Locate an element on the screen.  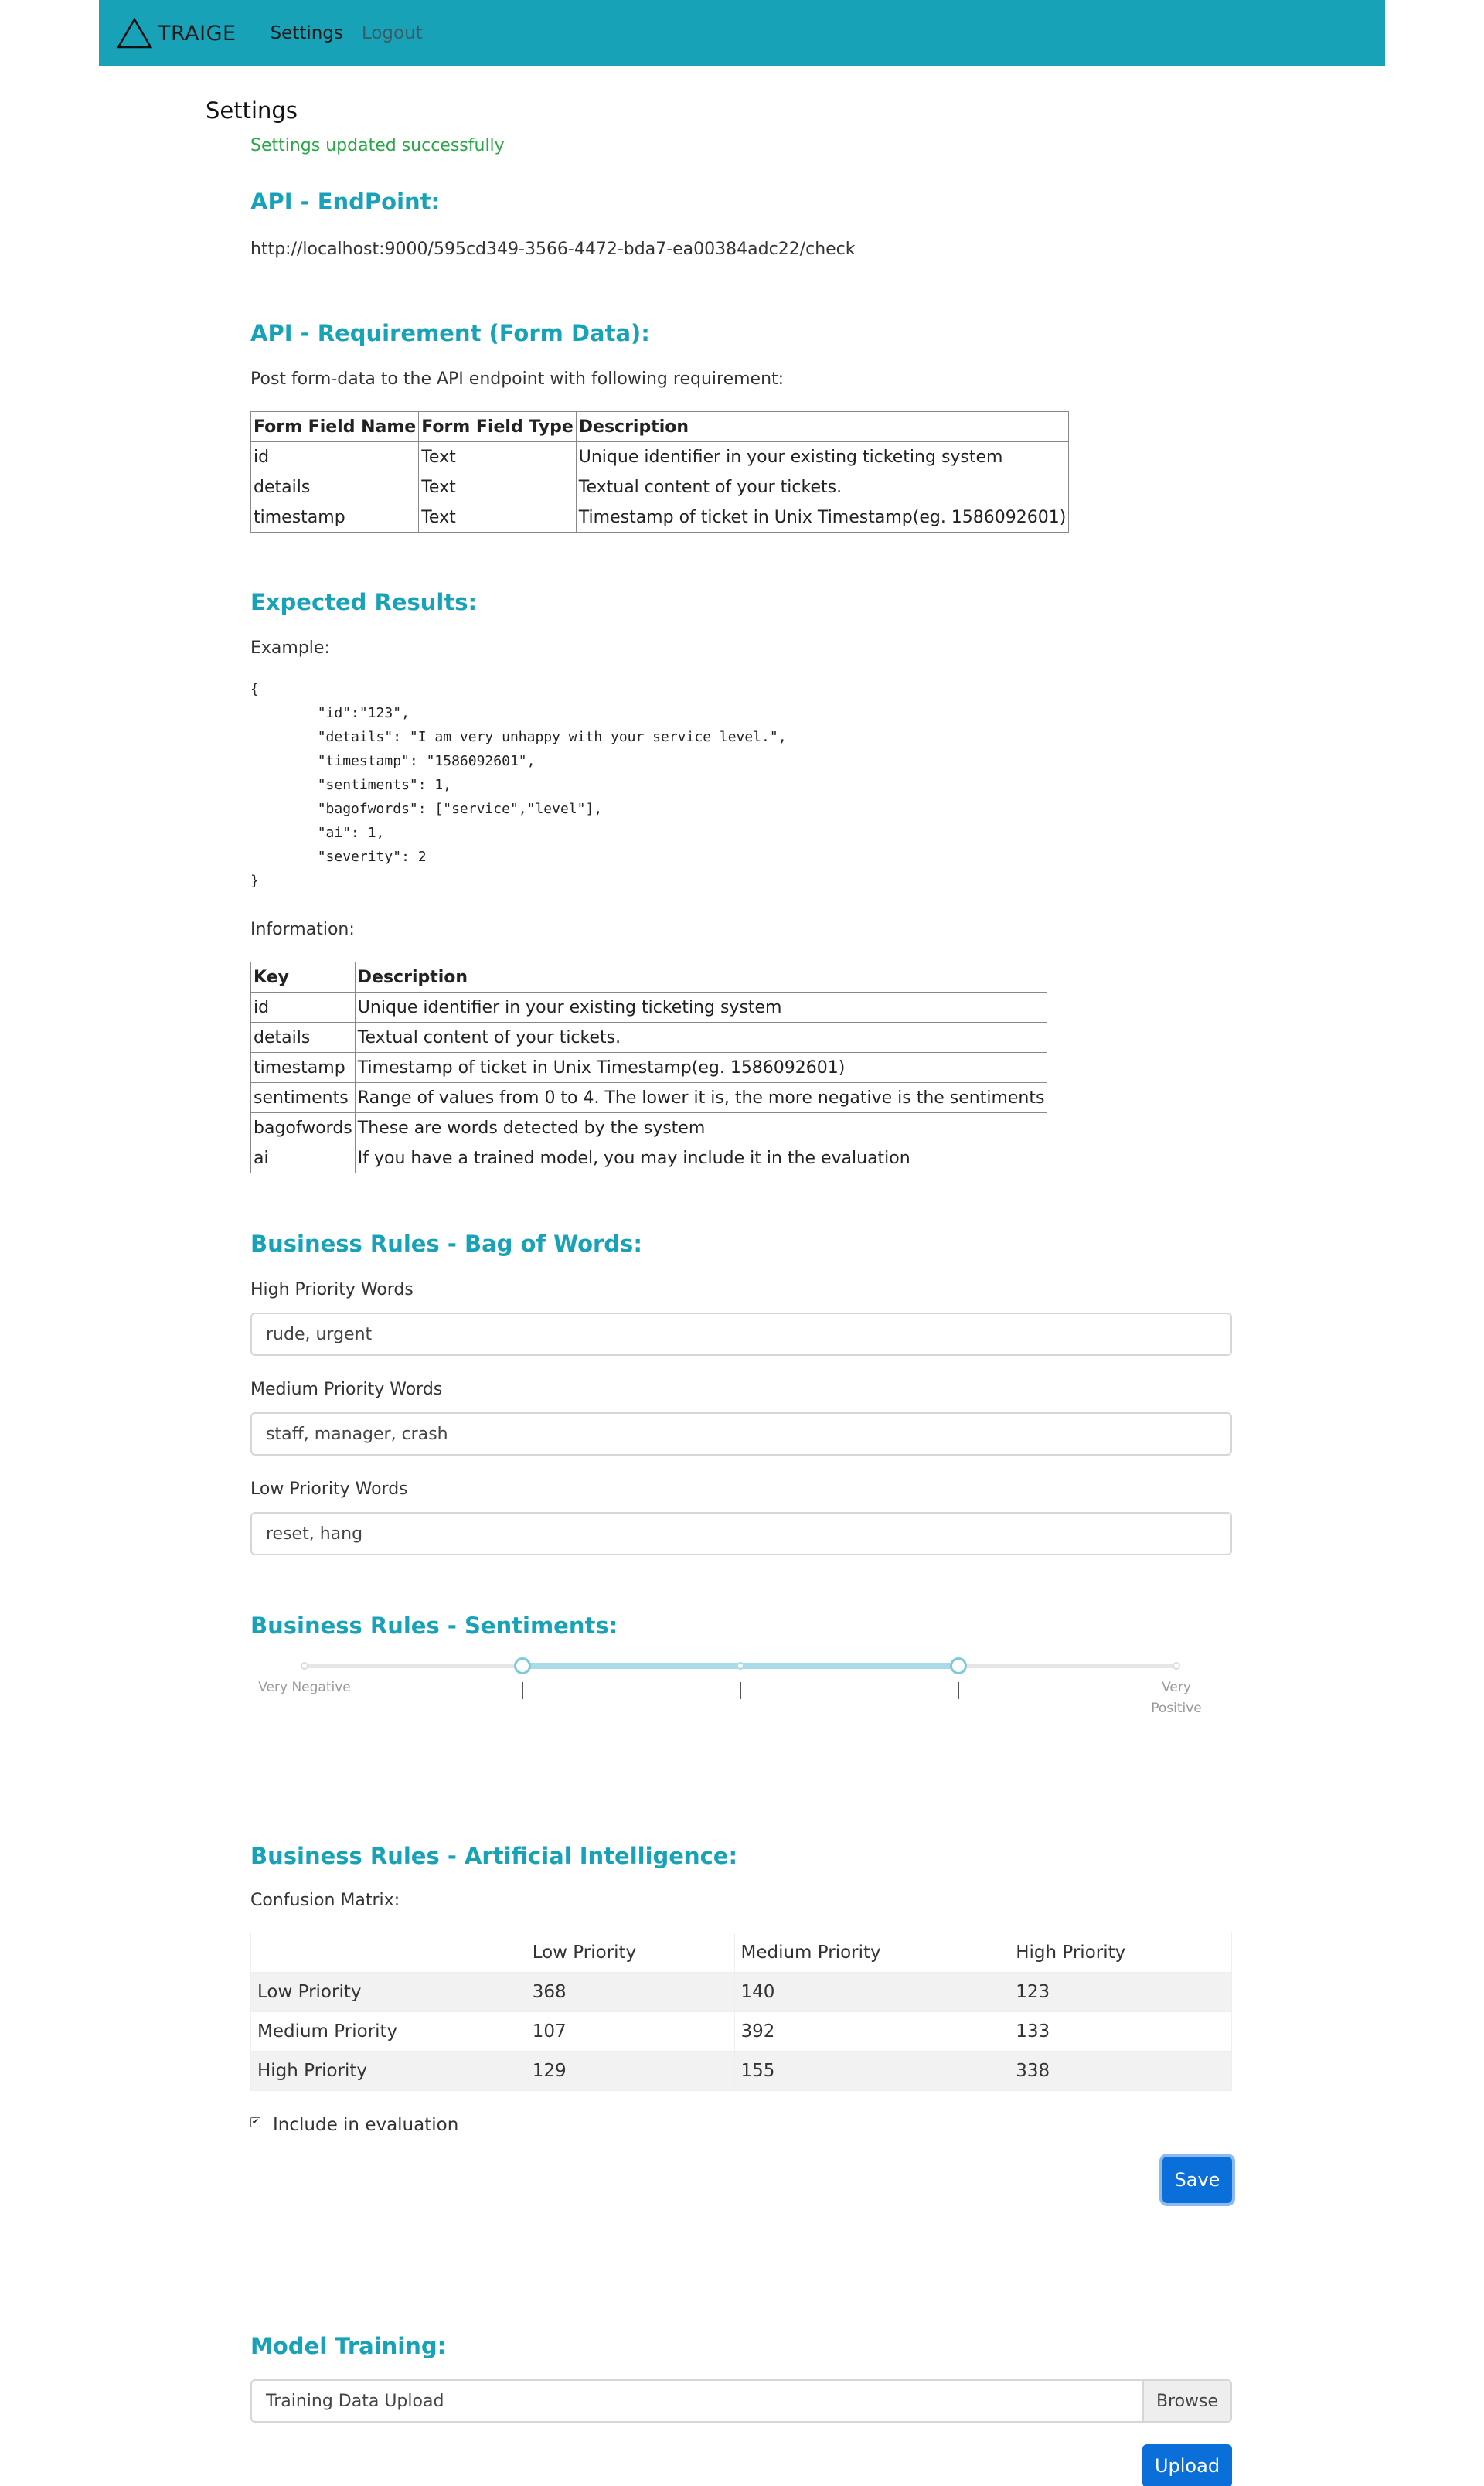
table-cell: 133 is located at coordinates (1120, 2031).